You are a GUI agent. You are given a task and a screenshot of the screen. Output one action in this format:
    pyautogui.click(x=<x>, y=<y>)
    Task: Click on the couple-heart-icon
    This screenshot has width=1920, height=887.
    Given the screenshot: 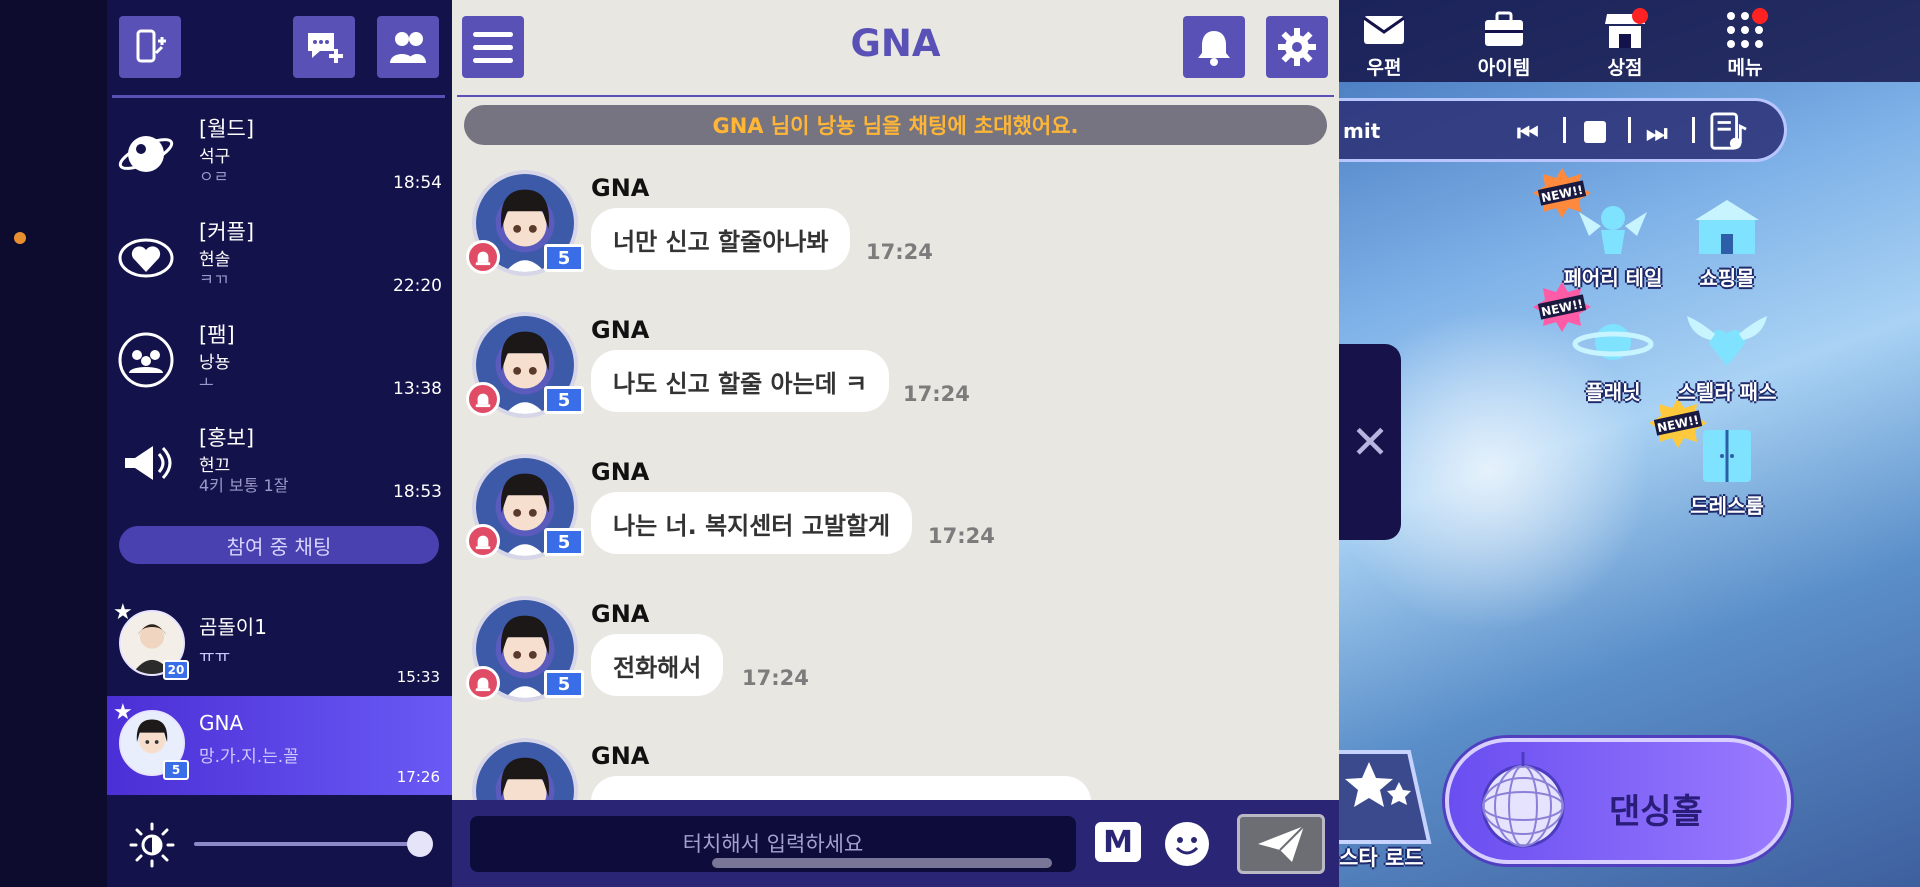 What is the action you would take?
    pyautogui.click(x=146, y=257)
    